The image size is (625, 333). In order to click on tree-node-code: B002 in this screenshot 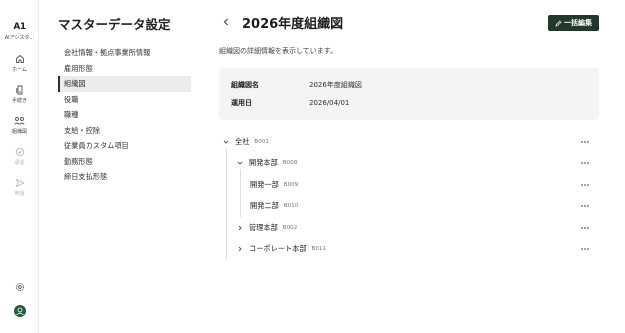, I will do `click(290, 227)`.